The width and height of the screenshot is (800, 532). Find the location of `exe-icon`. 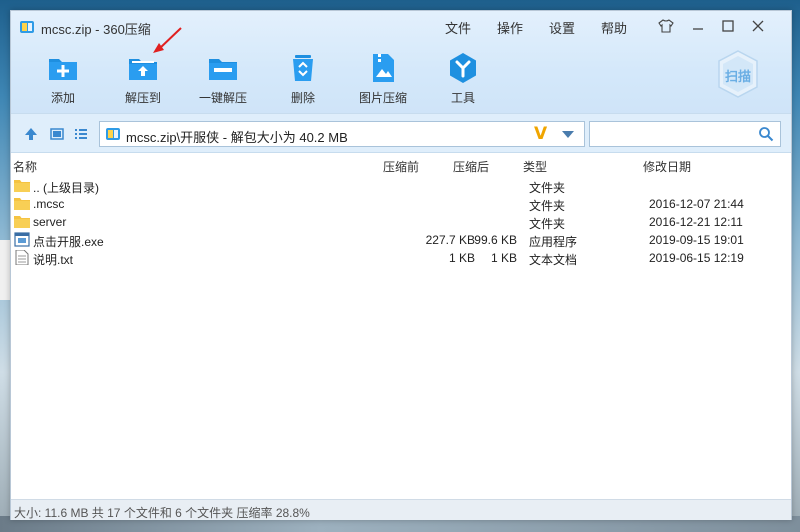

exe-icon is located at coordinates (22, 239).